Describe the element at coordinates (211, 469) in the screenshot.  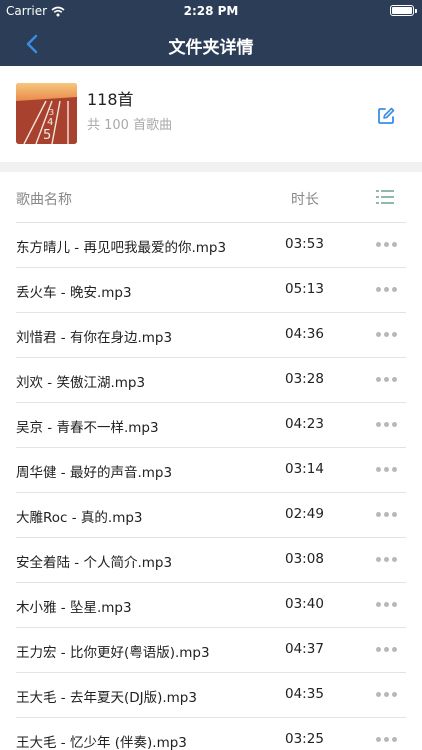
I see `song-row: 周华健 - 最好的声音.mp3 03:14` at that location.